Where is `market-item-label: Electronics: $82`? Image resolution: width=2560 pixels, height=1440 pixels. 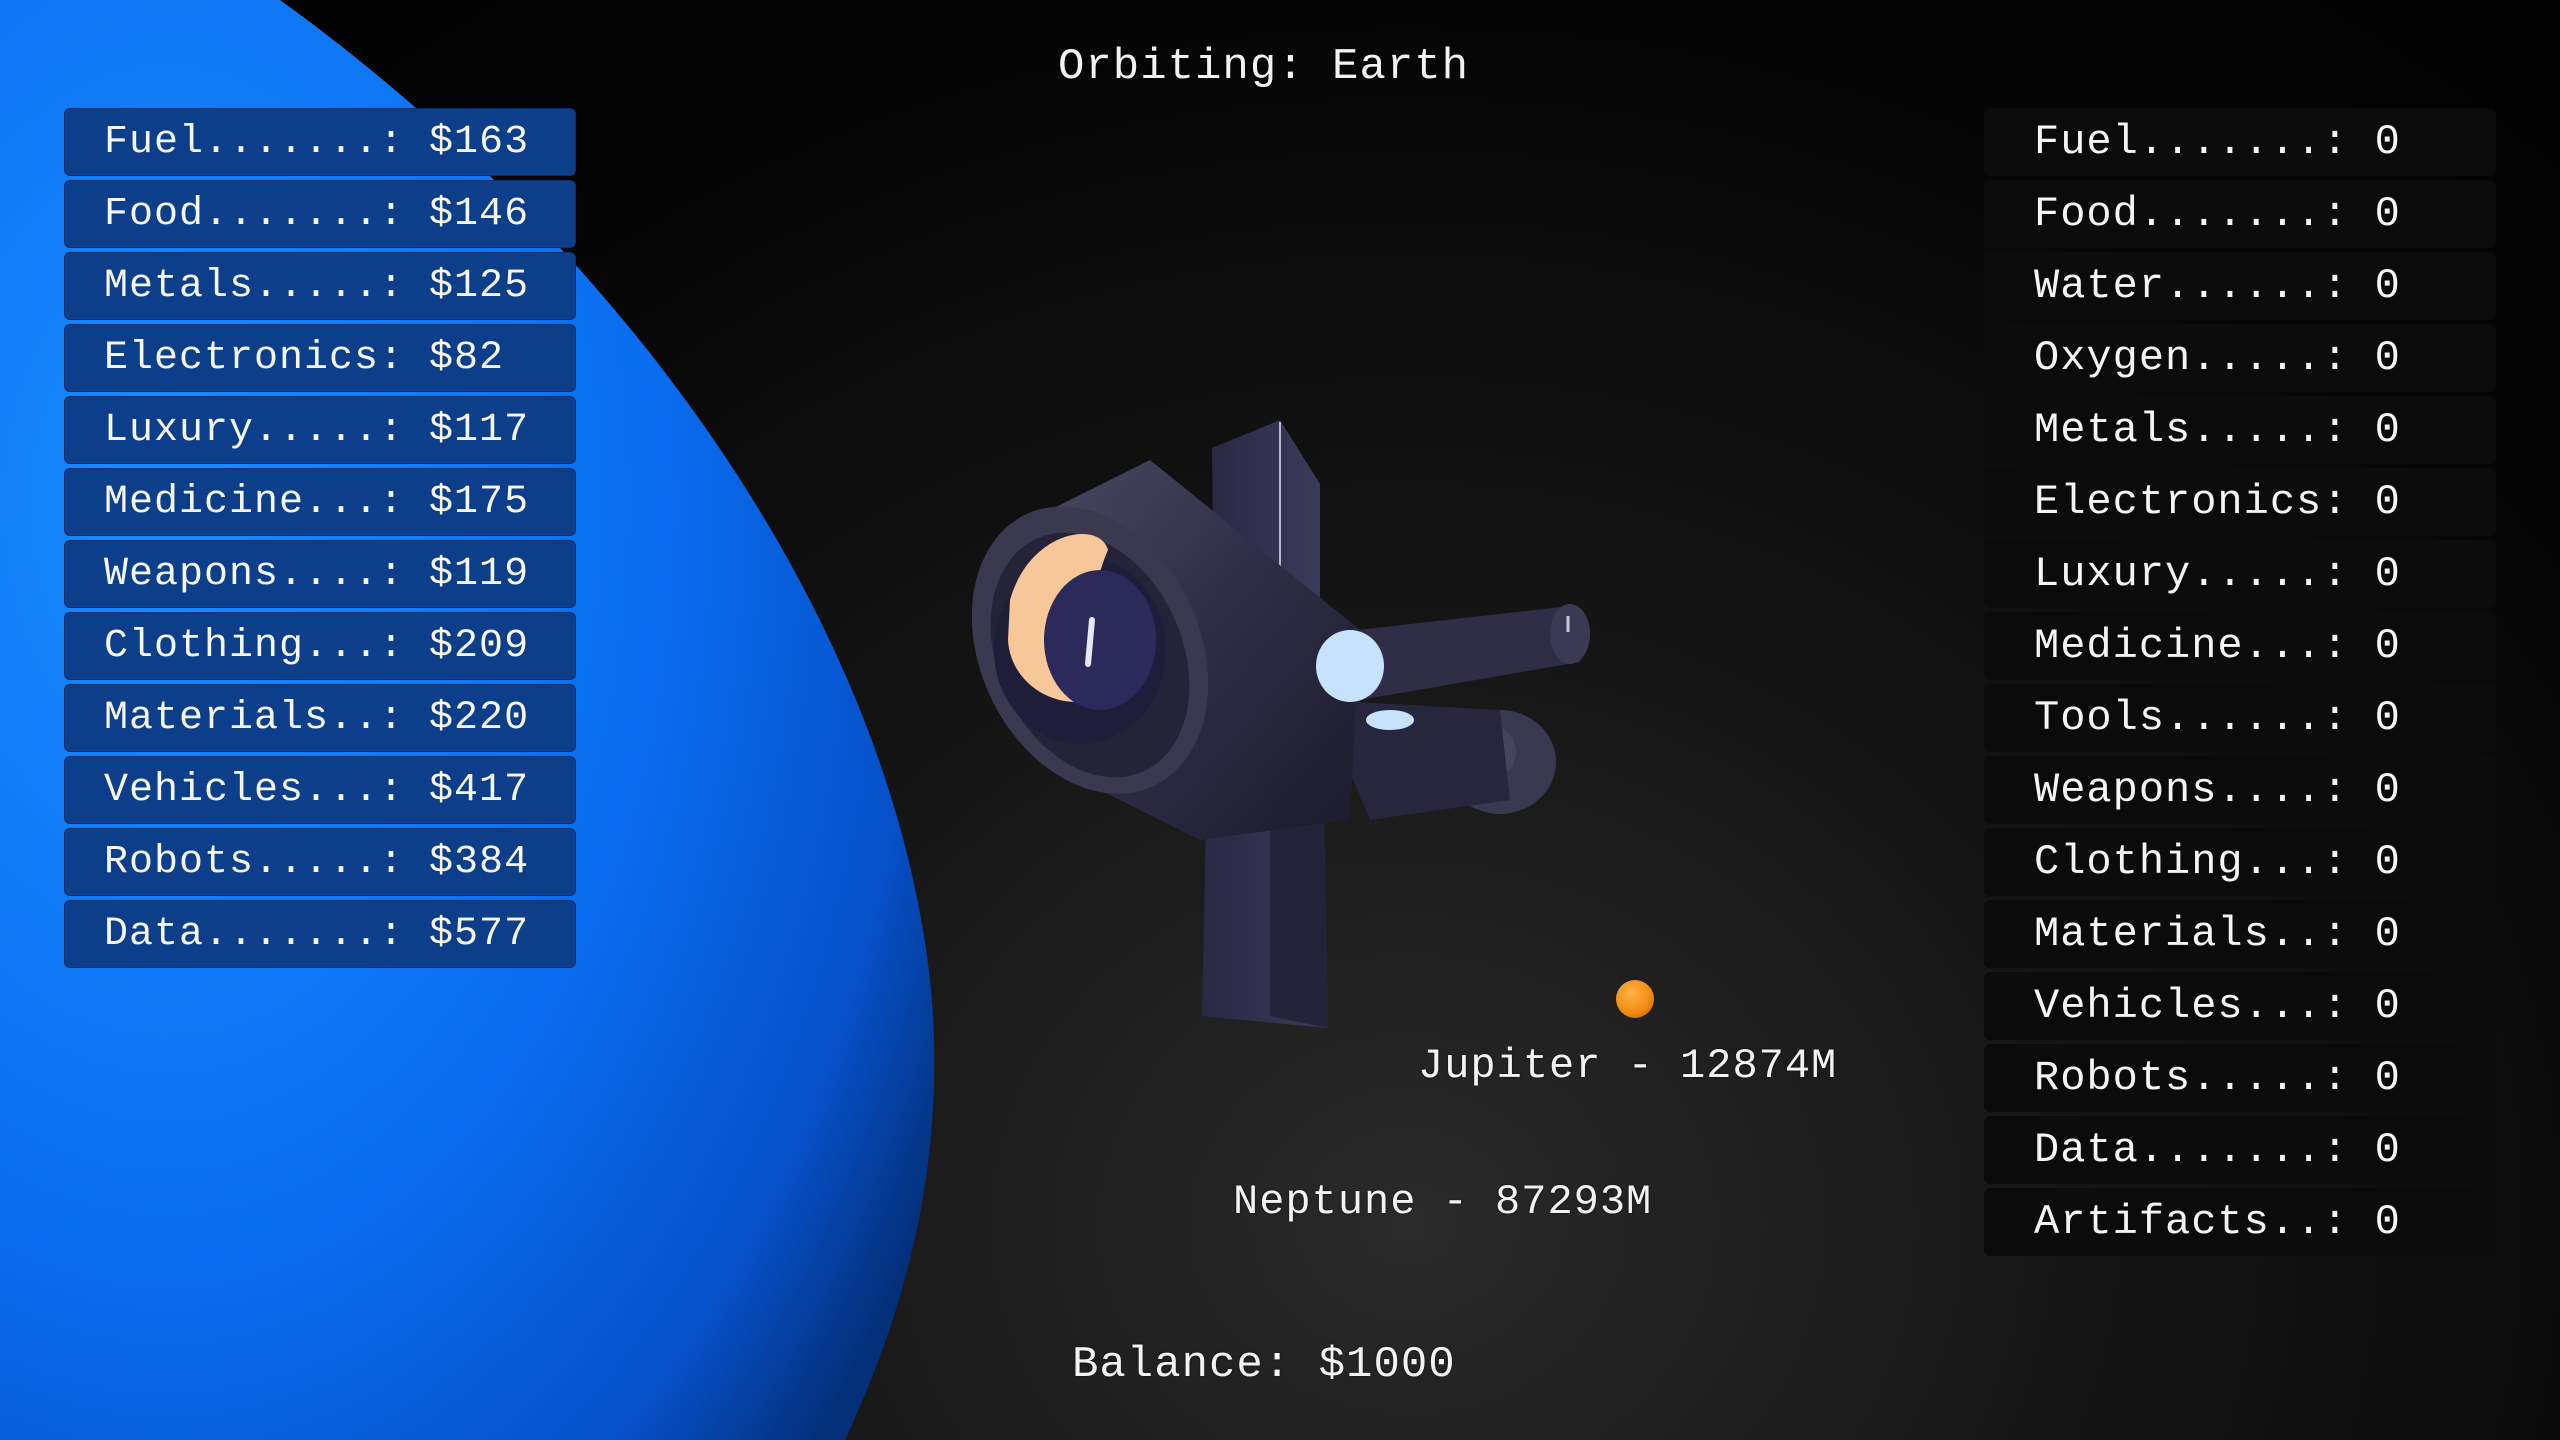 market-item-label: Electronics: $82 is located at coordinates (304, 358).